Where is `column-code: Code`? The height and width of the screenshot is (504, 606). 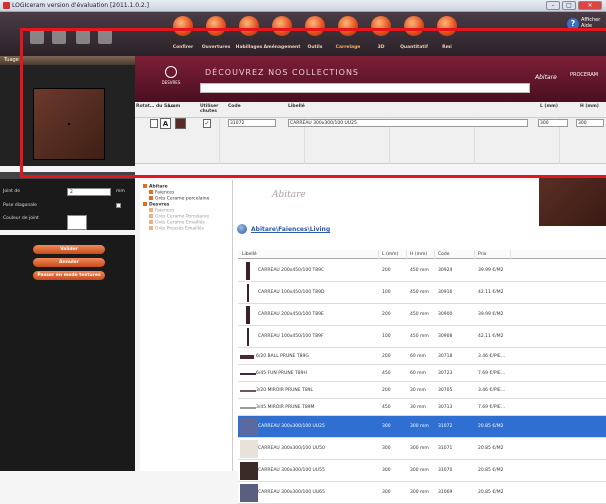
column-code: Code is located at coordinates (444, 254).